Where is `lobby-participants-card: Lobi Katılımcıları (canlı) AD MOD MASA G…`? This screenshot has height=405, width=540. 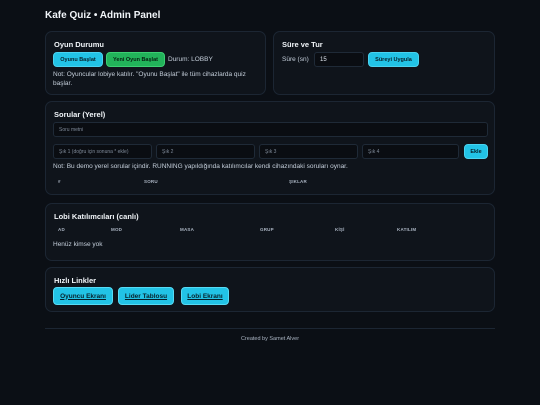
lobby-participants-card: Lobi Katılımcıları (canlı) AD MOD MASA G… is located at coordinates (270, 232).